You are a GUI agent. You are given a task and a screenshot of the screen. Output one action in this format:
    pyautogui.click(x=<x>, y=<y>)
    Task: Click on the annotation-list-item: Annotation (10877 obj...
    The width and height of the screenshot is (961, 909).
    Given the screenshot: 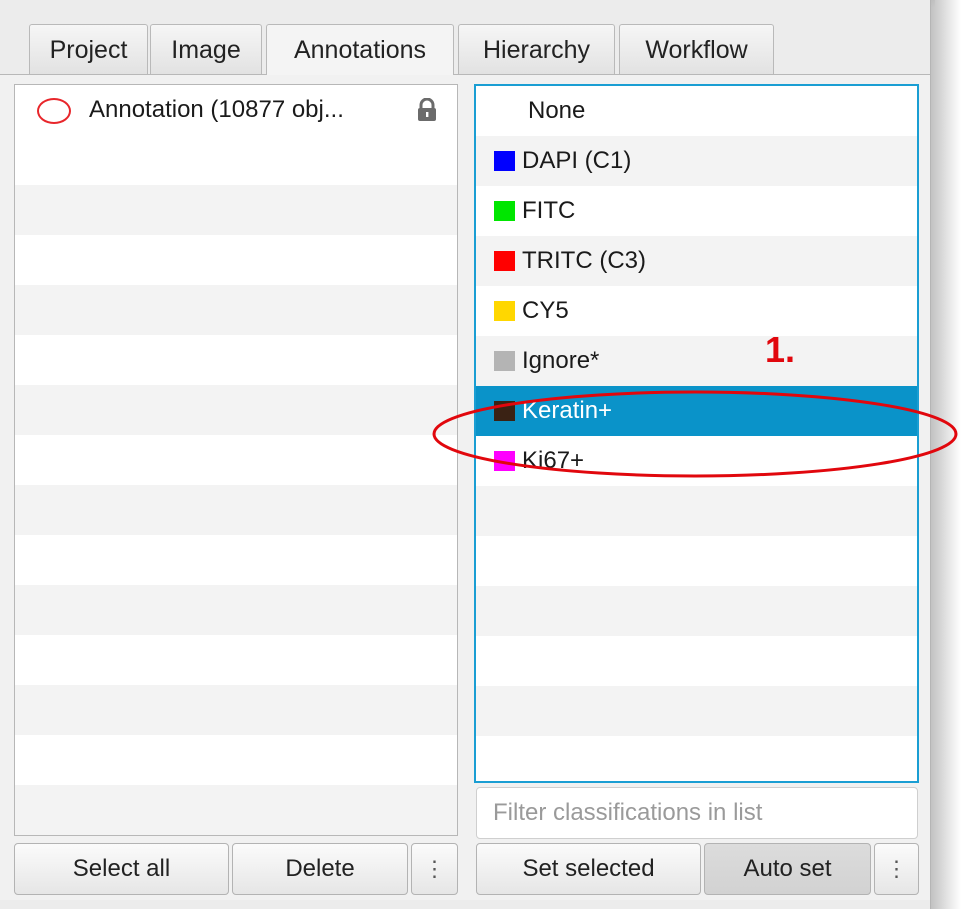 What is the action you would take?
    pyautogui.click(x=236, y=110)
    